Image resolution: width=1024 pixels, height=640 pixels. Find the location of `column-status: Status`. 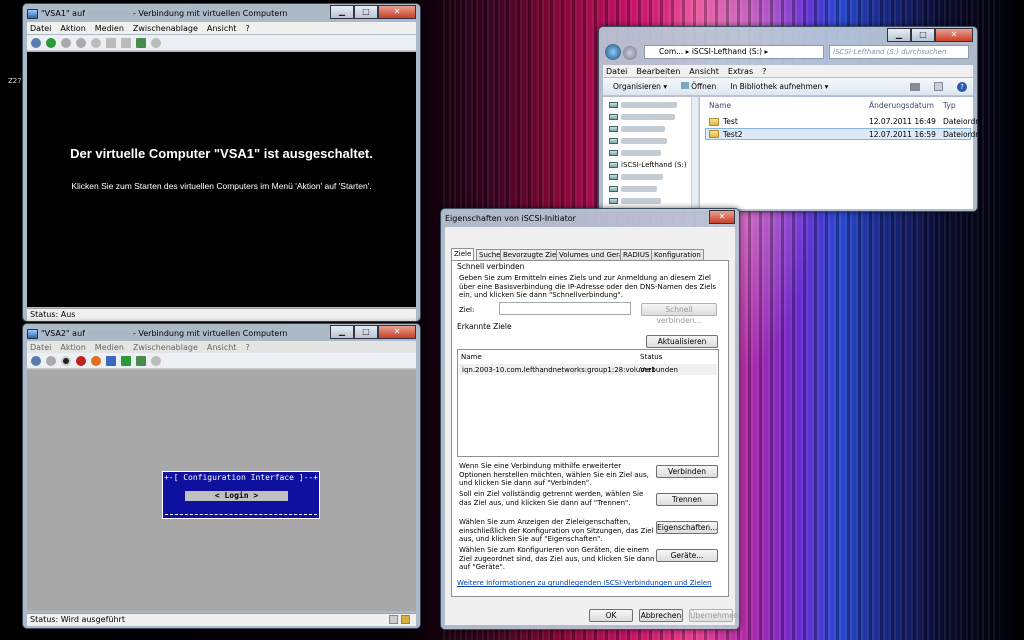

column-status: Status is located at coordinates (651, 357).